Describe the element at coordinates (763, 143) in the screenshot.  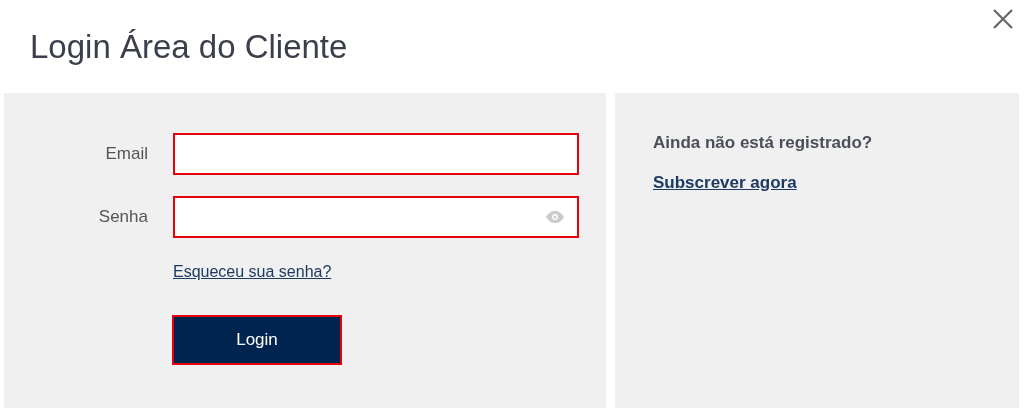
I see `register-question: Ainda não está registrado?` at that location.